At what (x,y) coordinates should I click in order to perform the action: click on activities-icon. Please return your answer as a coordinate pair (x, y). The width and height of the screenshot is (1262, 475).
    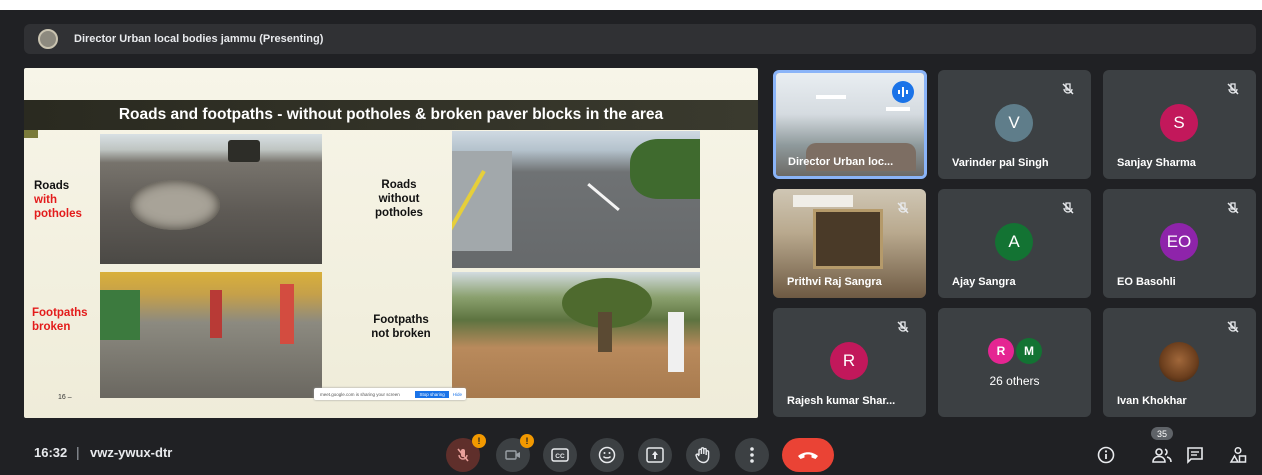
    Looking at the image, I should click on (1238, 454).